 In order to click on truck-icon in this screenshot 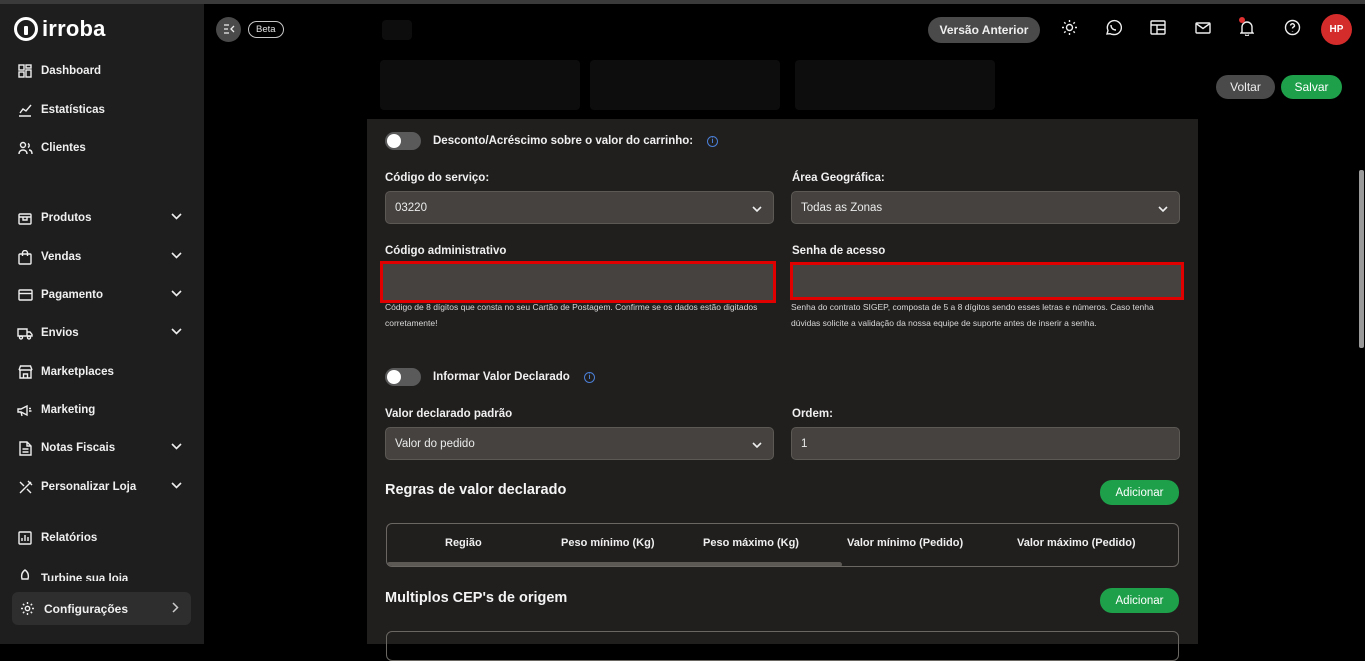, I will do `click(25, 333)`.